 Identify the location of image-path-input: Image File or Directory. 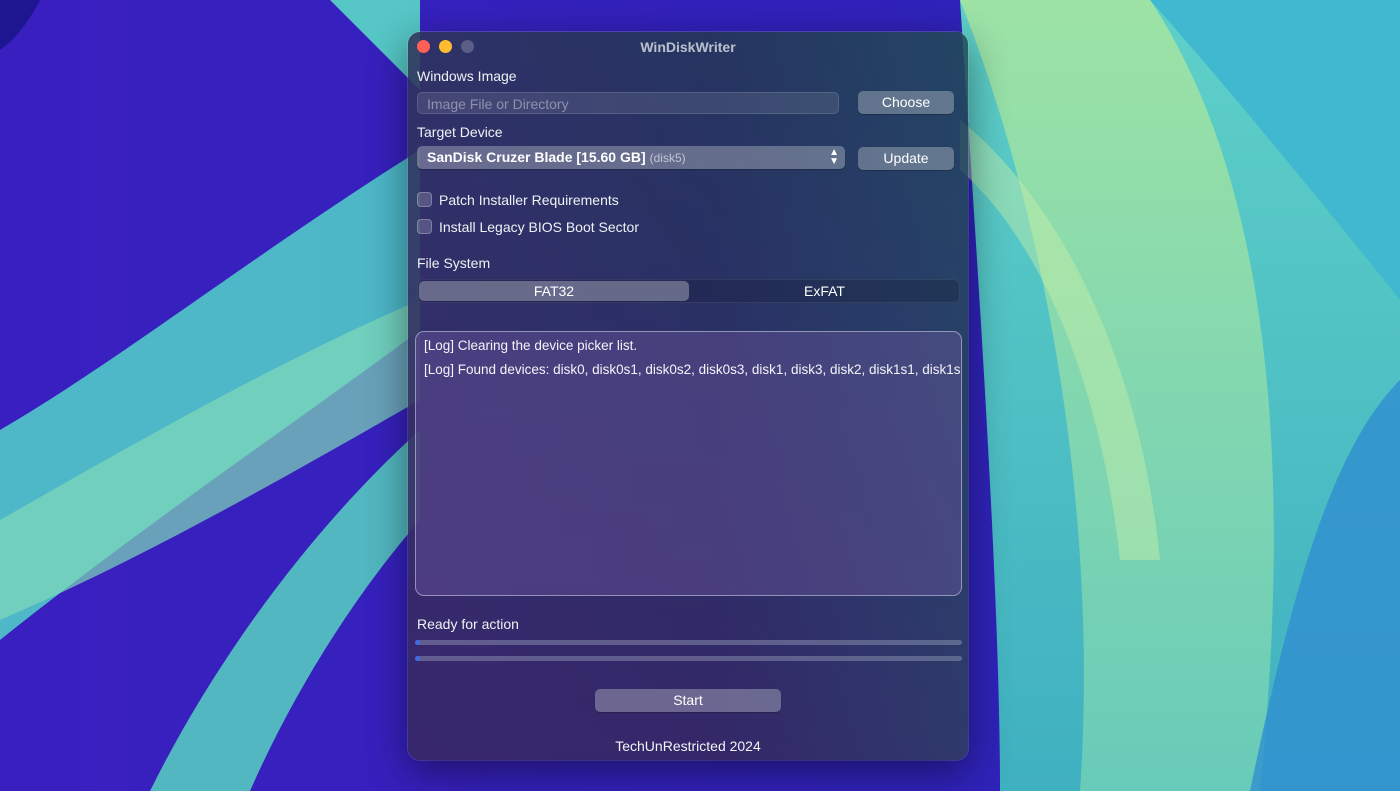
(628, 103).